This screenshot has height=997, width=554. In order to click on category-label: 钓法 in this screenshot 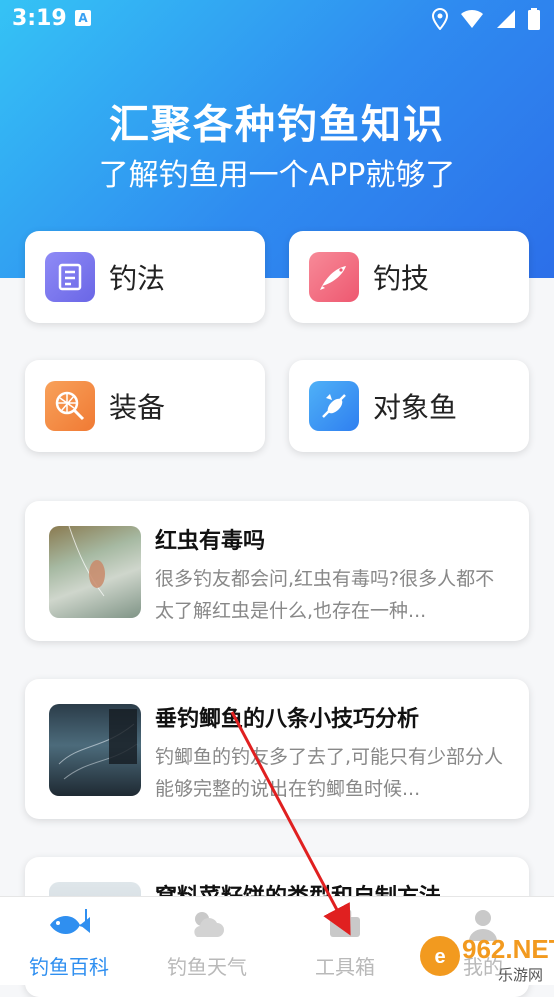, I will do `click(137, 278)`.